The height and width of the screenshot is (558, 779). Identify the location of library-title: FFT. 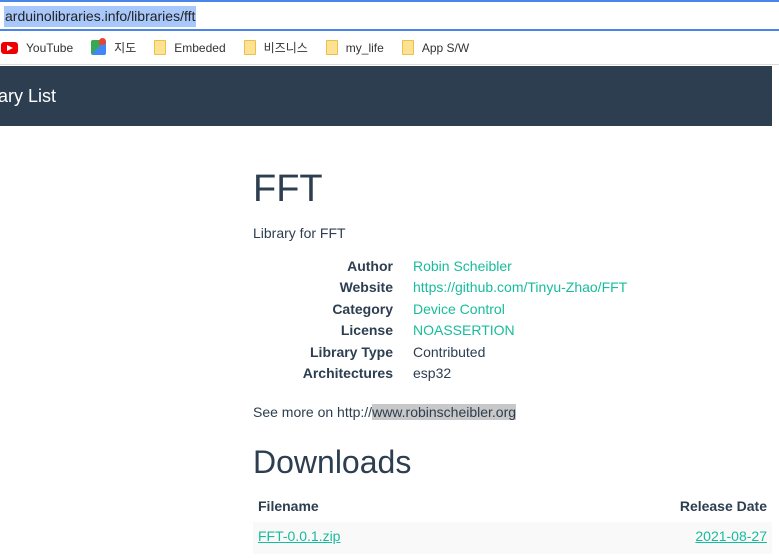
(288, 189).